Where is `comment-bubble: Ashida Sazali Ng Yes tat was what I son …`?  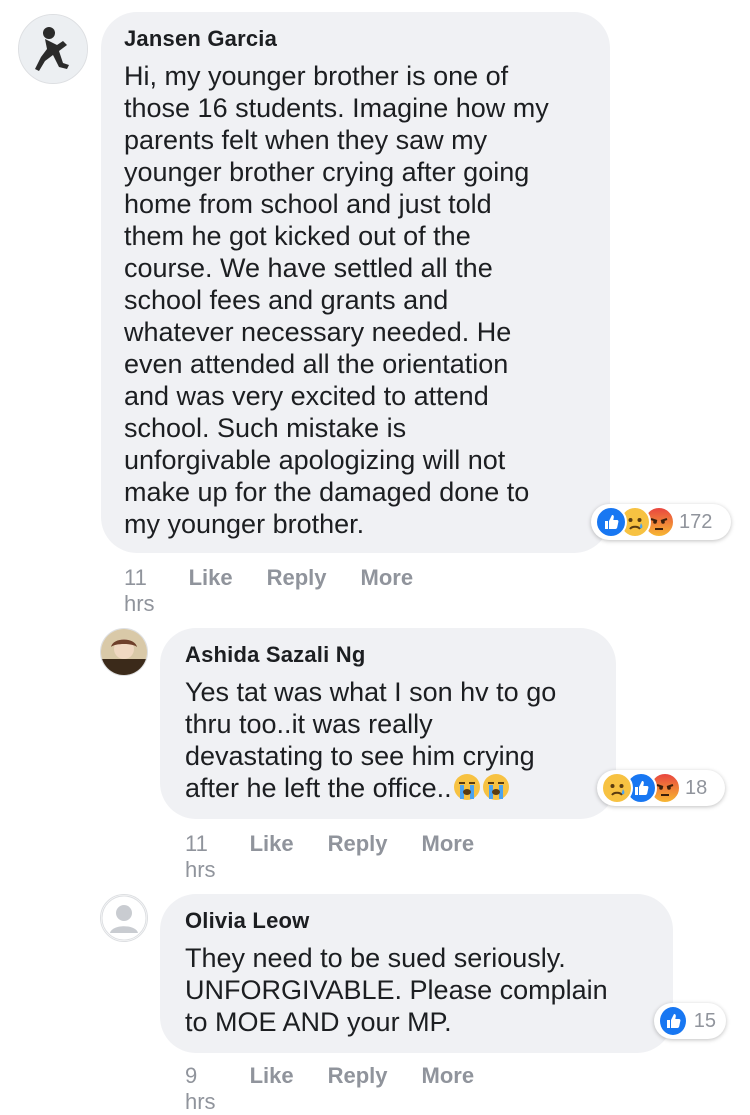 comment-bubble: Ashida Sazali Ng Yes tat was what I son … is located at coordinates (388, 723).